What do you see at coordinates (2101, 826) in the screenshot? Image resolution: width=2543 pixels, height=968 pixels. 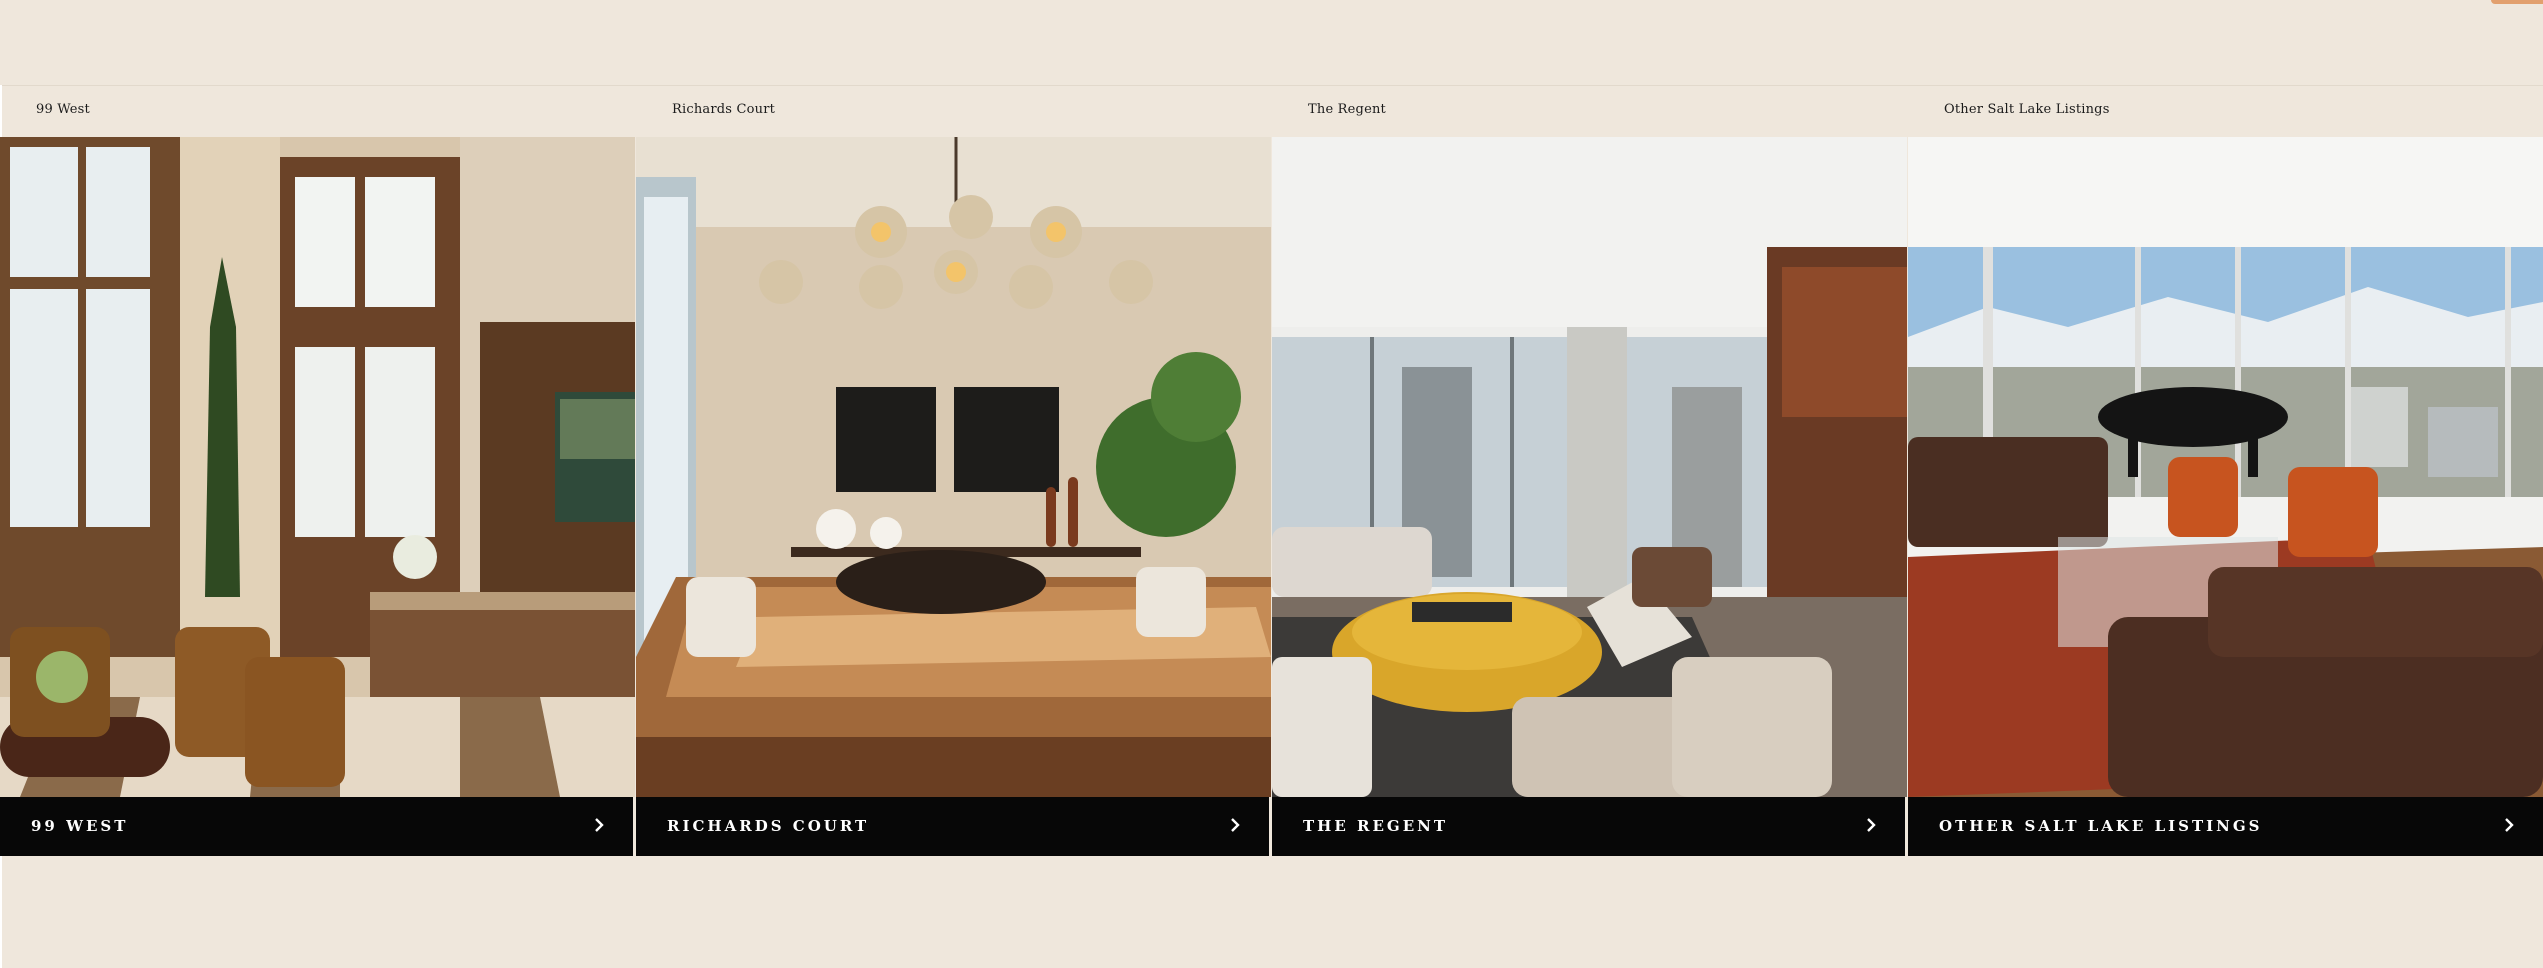 I see `listing-button-label: OTHER SALT LAKE LISTINGS` at bounding box center [2101, 826].